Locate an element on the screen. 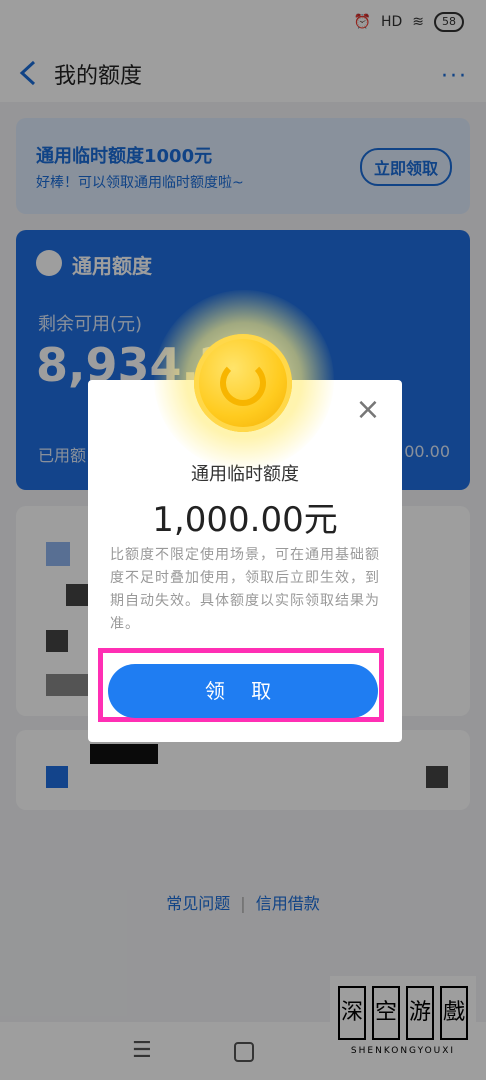  coin-mark-icon is located at coordinates (243, 383).